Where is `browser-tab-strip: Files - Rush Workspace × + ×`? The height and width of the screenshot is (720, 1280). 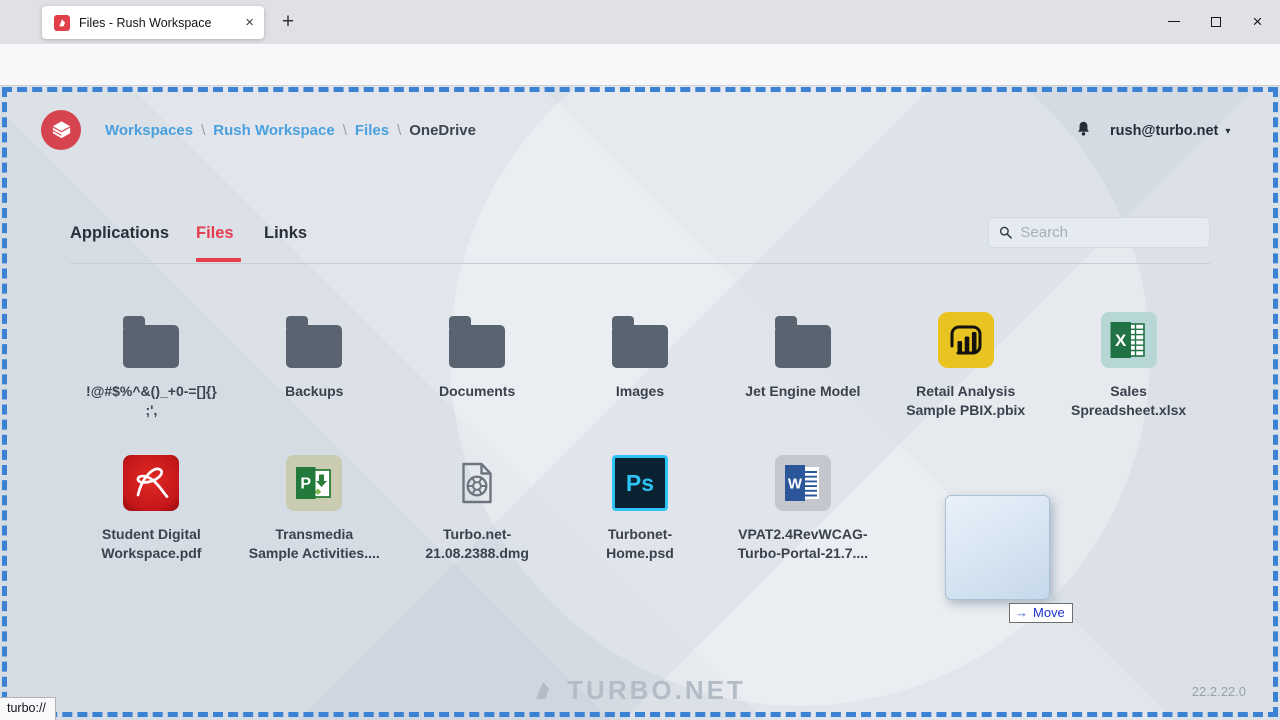
browser-tab-strip: Files - Rush Workspace × + × is located at coordinates (640, 22).